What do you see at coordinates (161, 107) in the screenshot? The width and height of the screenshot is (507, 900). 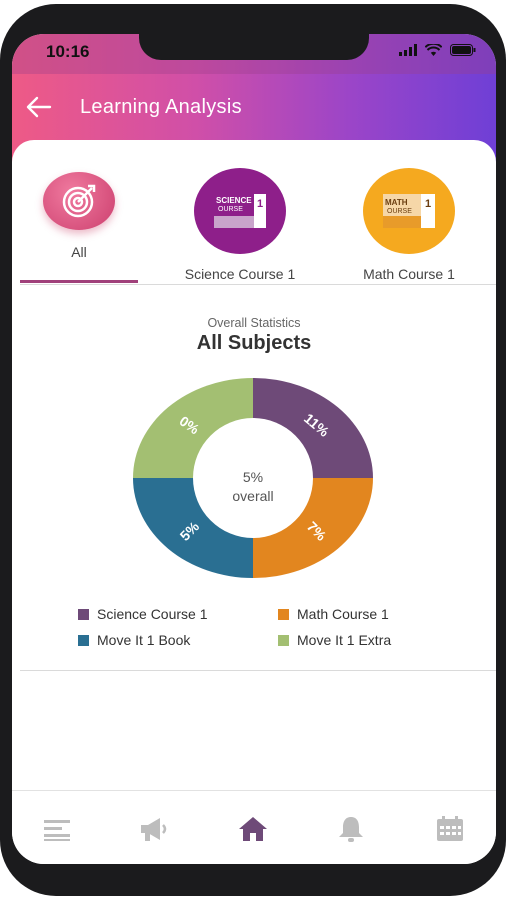 I see `page-title: Learning Analysis` at bounding box center [161, 107].